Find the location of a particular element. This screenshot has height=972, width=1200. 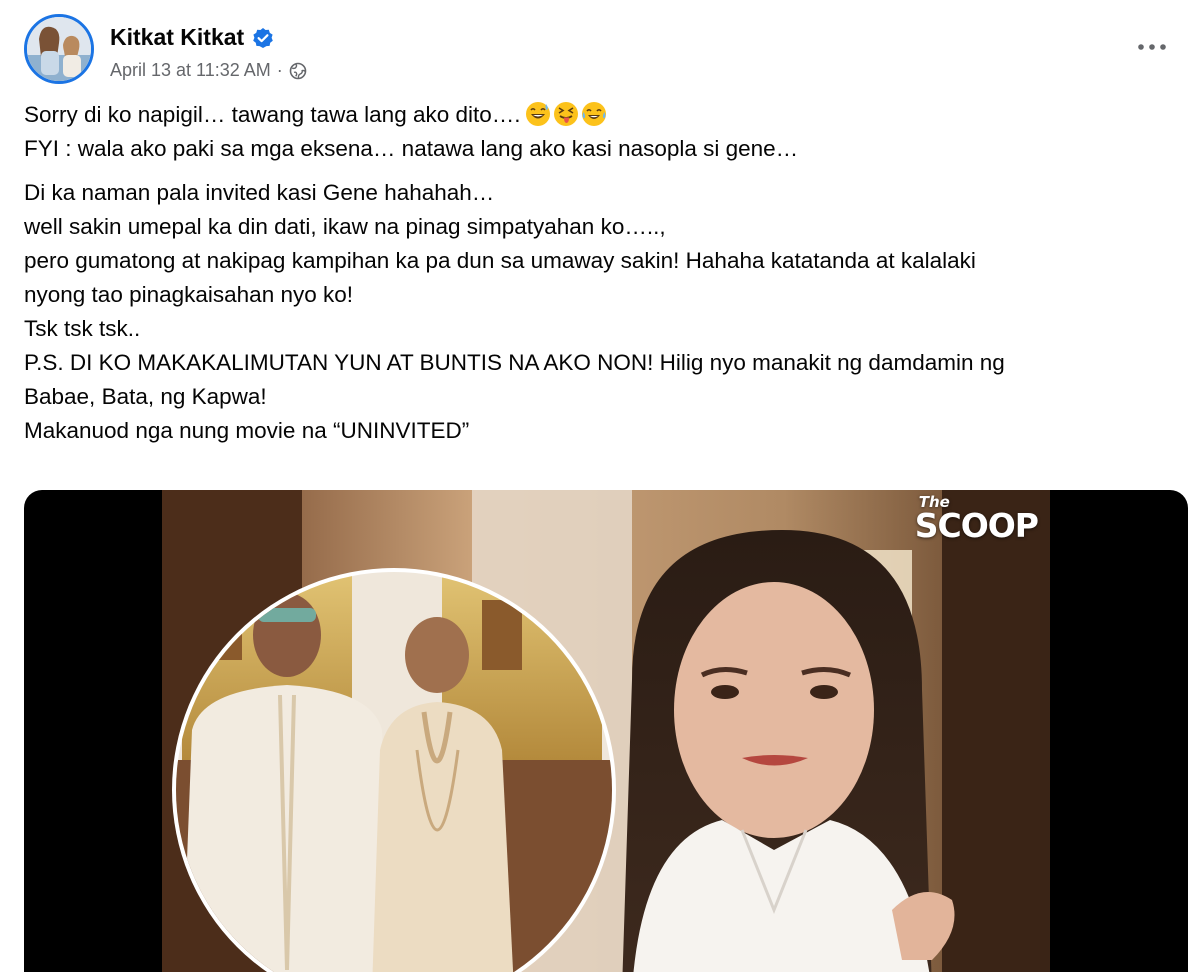

avatar-photo is located at coordinates (59, 49).